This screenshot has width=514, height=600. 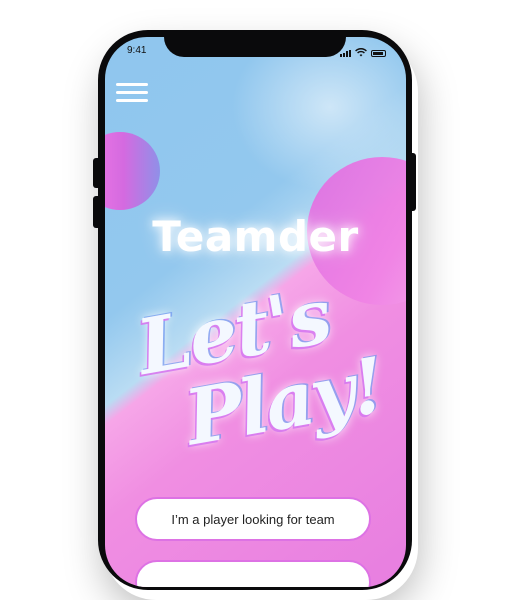 I want to click on second-option-button, so click(x=253, y=573).